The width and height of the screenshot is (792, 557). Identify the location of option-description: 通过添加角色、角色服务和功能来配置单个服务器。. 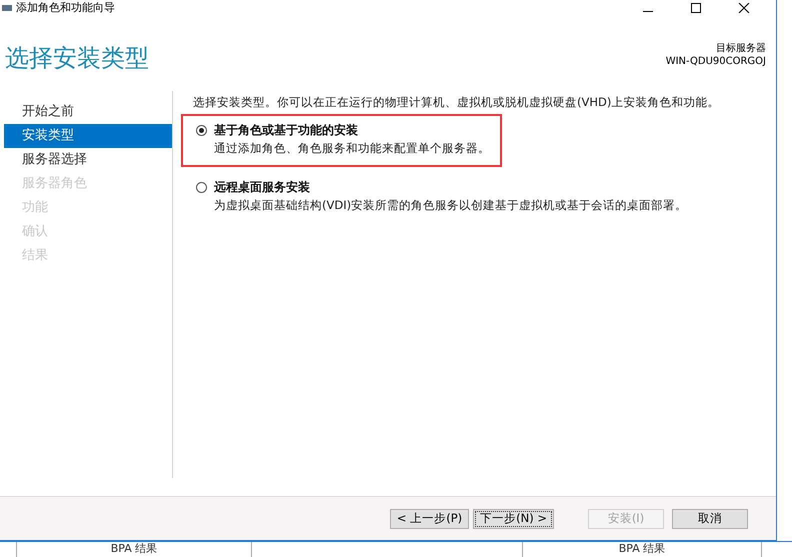
(352, 148).